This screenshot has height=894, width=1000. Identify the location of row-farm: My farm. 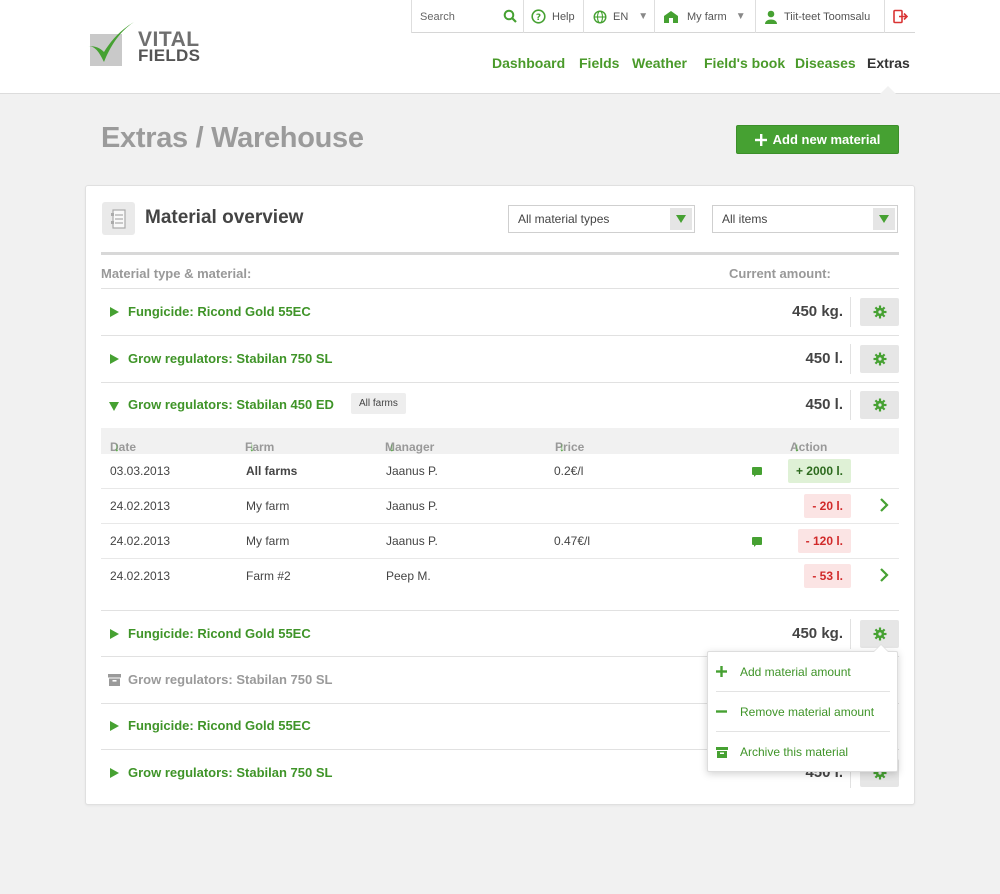
(268, 541).